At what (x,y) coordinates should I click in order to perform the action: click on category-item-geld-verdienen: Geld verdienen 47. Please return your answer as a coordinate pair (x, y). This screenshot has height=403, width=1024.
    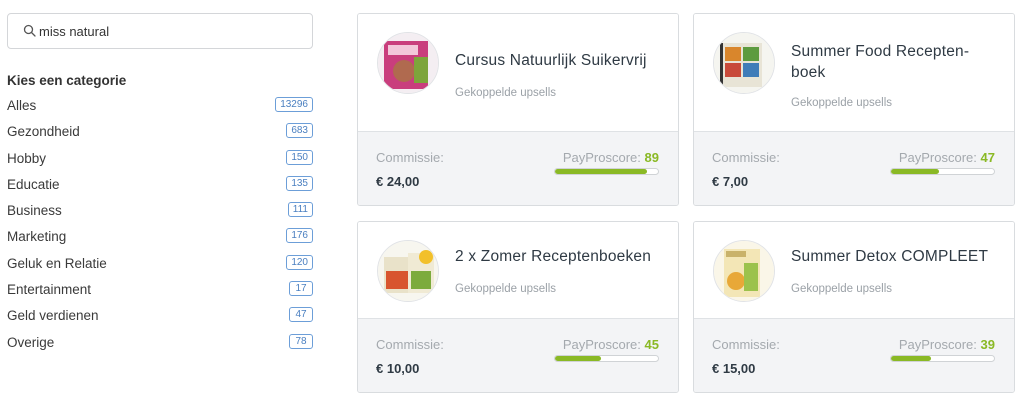
    Looking at the image, I should click on (160, 317).